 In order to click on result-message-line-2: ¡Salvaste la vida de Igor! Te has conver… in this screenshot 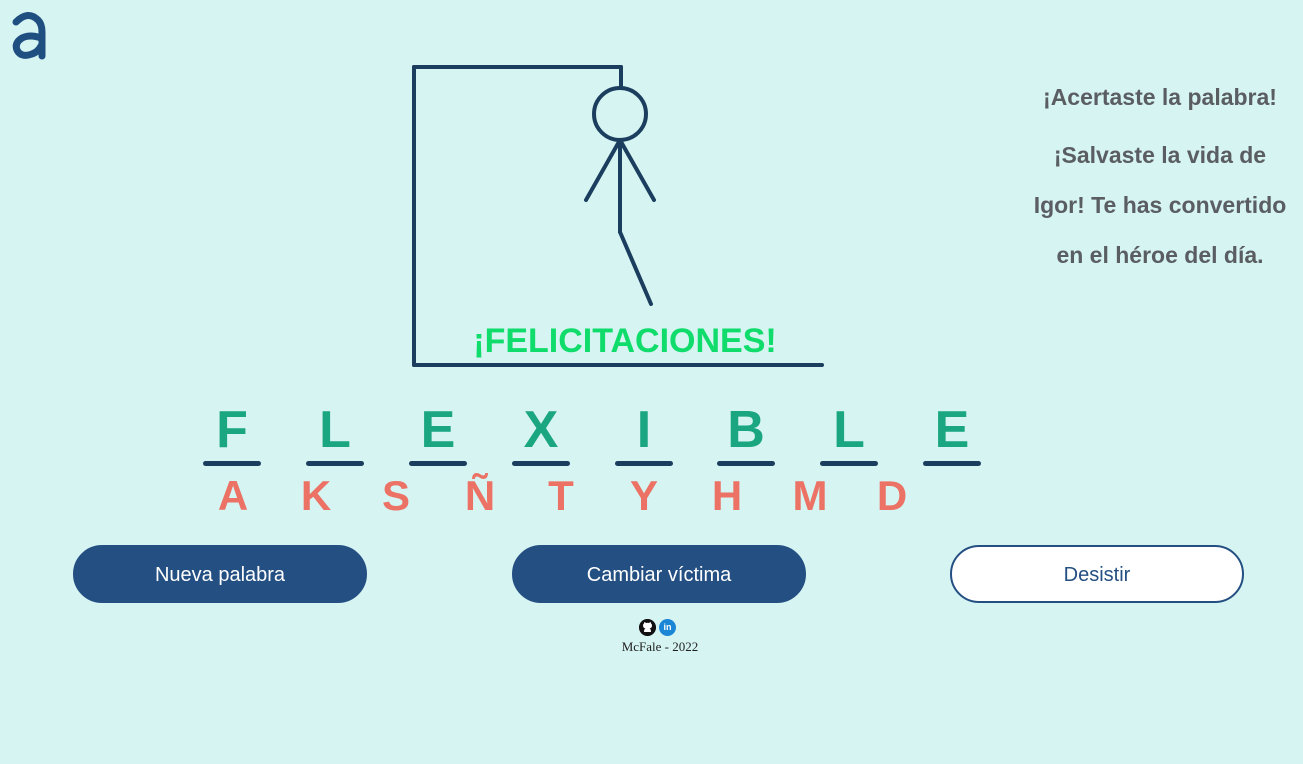, I will do `click(1160, 205)`.